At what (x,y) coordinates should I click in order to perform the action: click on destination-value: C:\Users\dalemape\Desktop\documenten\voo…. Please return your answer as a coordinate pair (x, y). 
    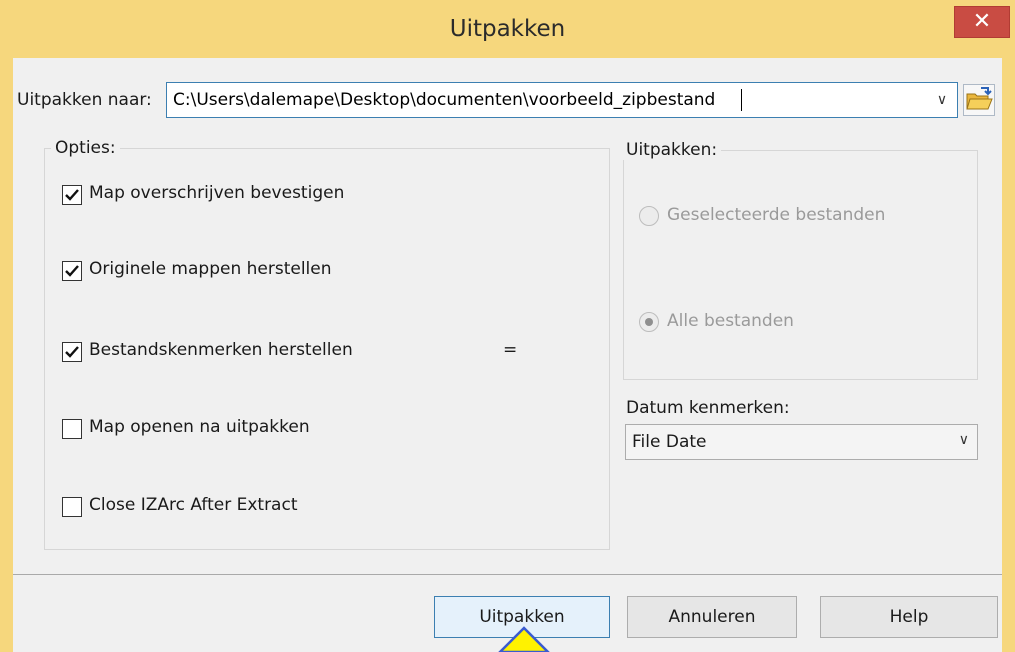
    Looking at the image, I should click on (444, 100).